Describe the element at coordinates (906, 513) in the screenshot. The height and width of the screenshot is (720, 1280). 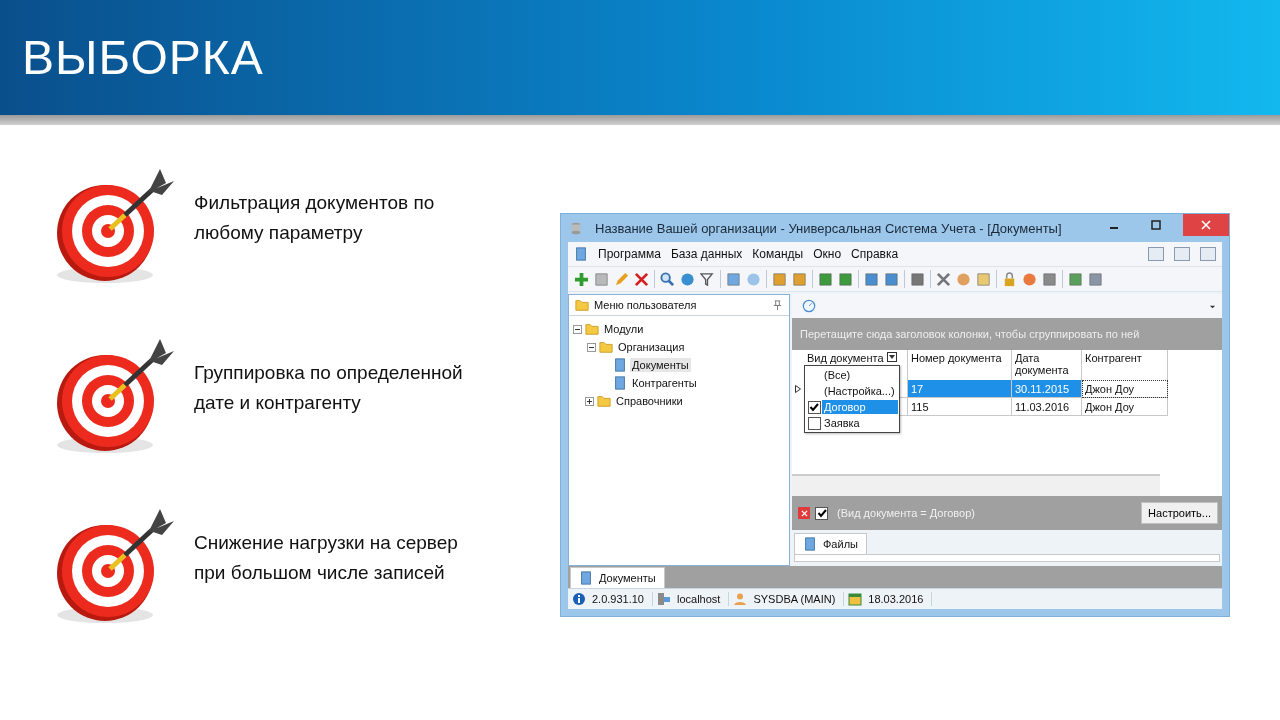
I see `filter-expression: (Вид документа = Договор)` at that location.